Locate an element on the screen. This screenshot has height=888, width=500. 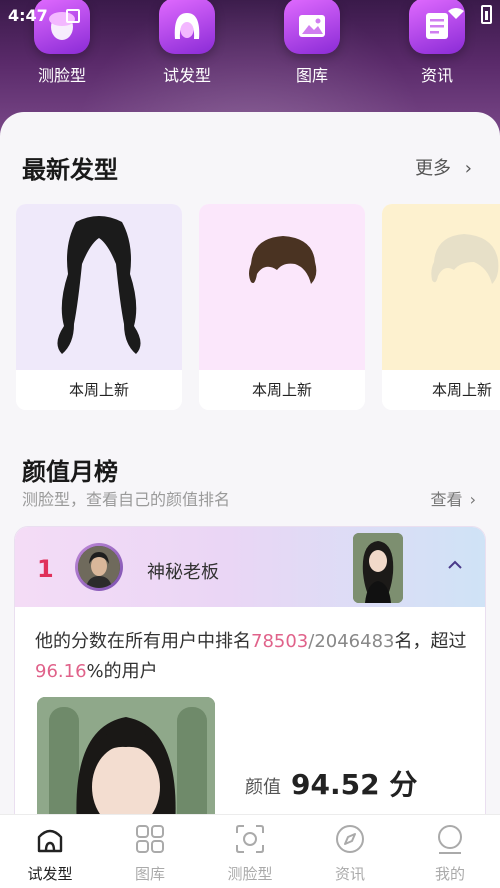
avatar is located at coordinates (99, 567).